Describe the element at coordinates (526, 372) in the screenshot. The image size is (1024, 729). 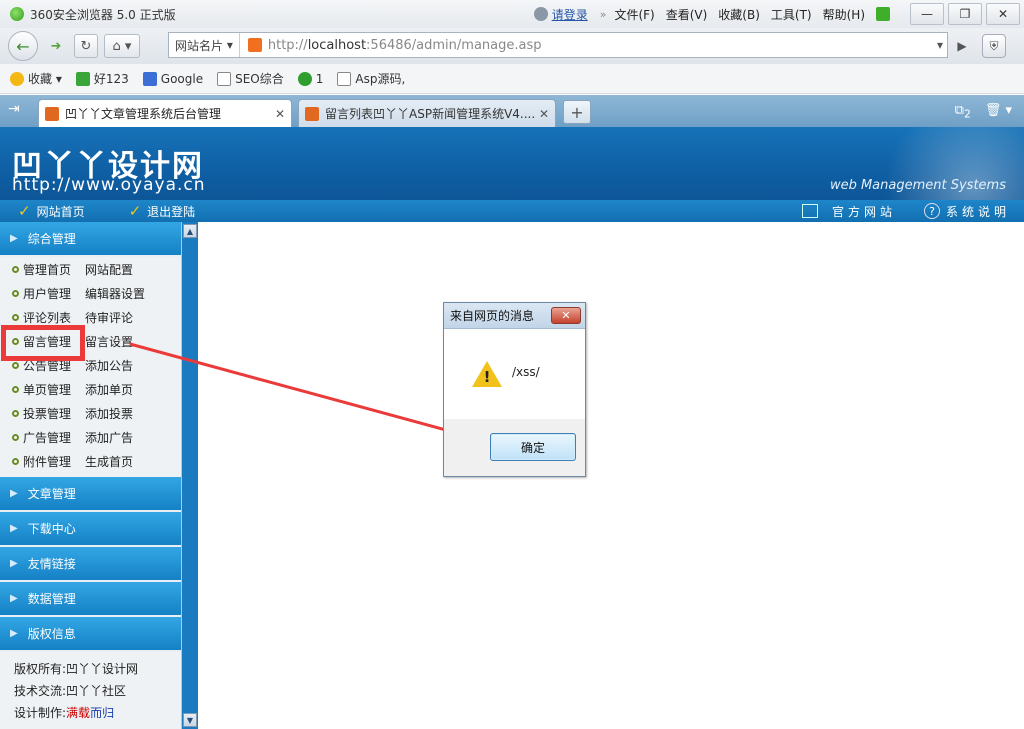
I see `dialog-message: /xss/` at that location.